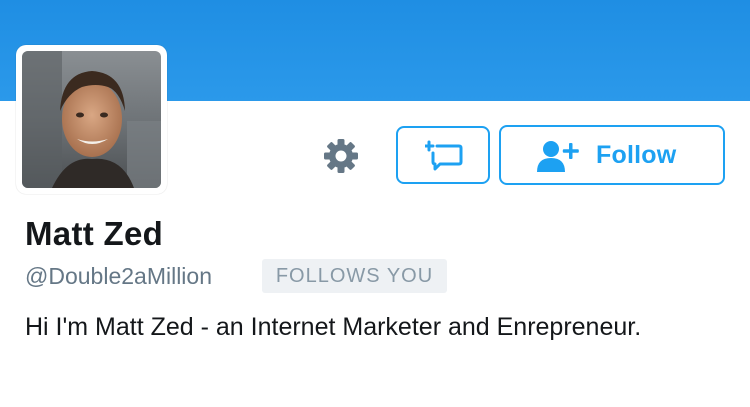 Image resolution: width=750 pixels, height=407 pixels. I want to click on direct-message-icon, so click(444, 155).